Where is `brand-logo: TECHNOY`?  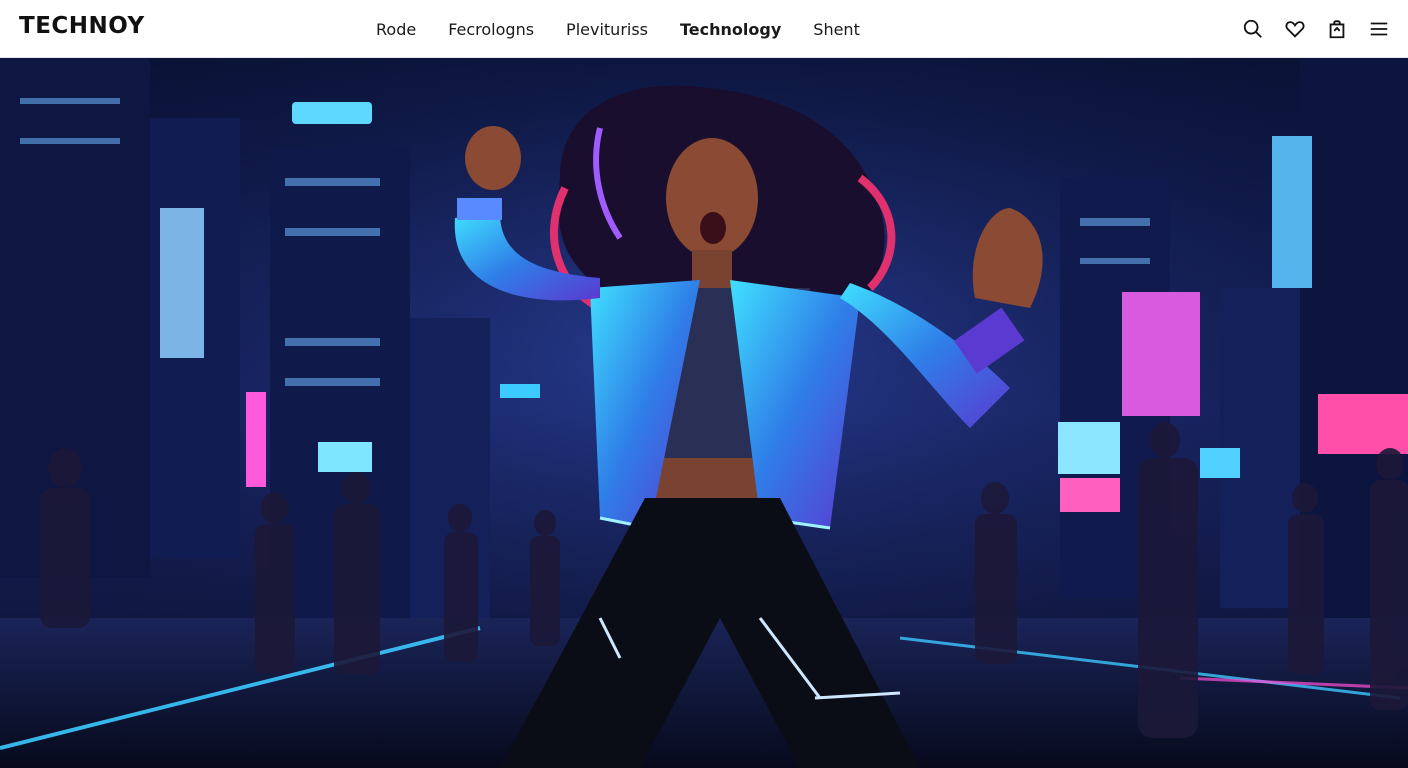
brand-logo: TECHNOY is located at coordinates (82, 26).